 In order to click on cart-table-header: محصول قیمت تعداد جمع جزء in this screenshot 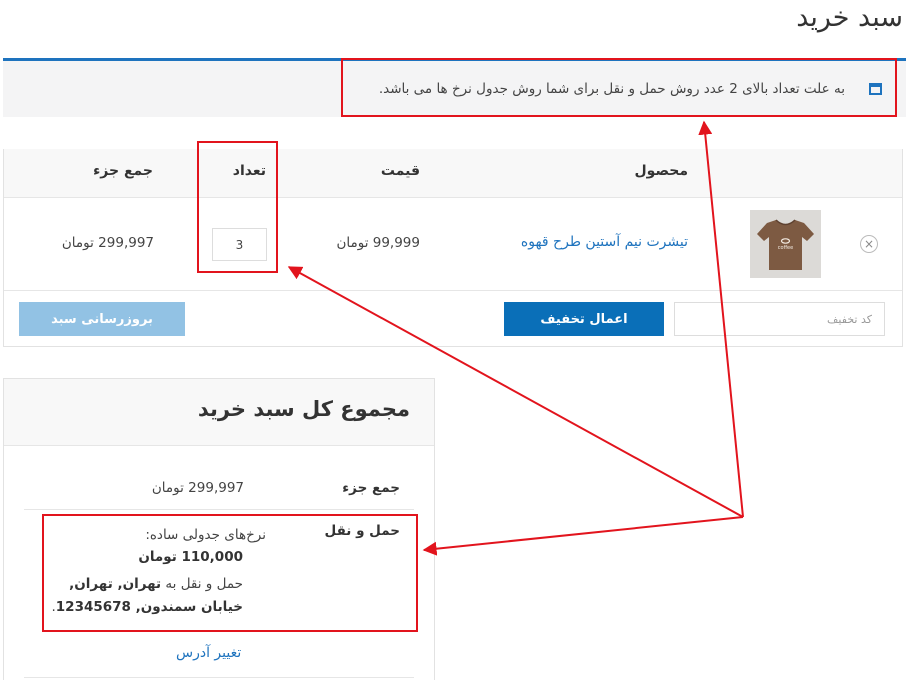, I will do `click(453, 173)`.